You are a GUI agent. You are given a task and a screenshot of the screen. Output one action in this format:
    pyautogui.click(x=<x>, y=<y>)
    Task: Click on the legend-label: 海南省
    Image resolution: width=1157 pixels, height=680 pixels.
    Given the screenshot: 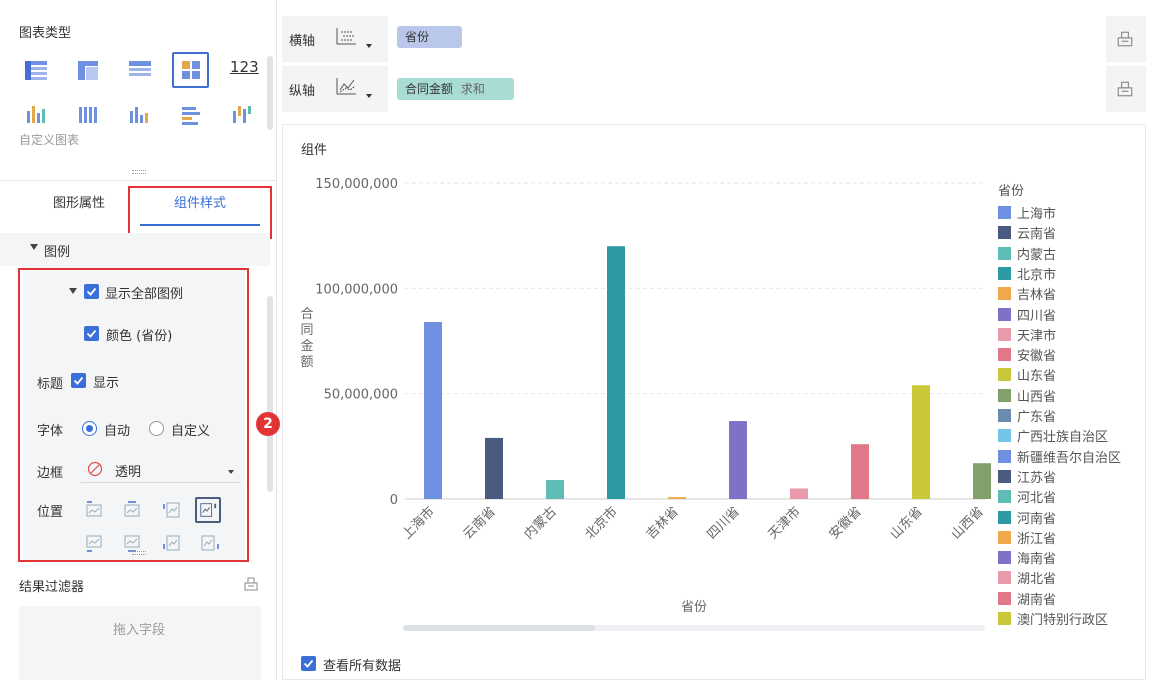 What is the action you would take?
    pyautogui.click(x=1037, y=560)
    